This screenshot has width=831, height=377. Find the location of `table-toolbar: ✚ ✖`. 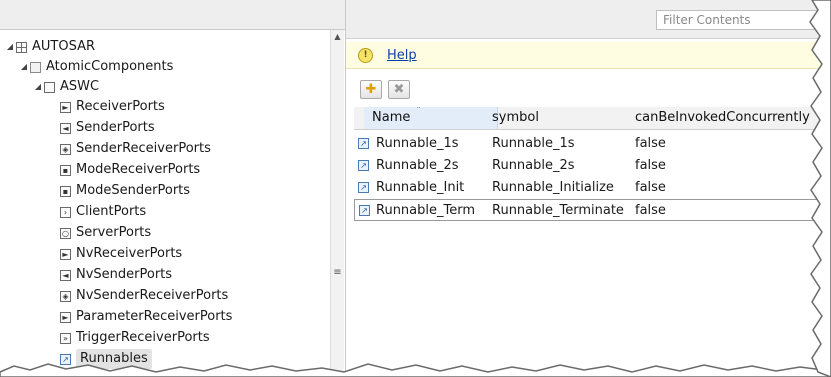

table-toolbar: ✚ ✖ is located at coordinates (385, 89).